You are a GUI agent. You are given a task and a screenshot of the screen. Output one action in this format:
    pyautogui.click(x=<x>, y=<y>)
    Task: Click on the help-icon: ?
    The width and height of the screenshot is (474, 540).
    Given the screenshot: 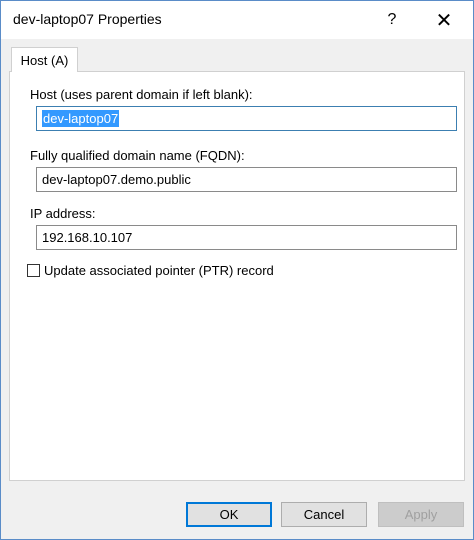 What is the action you would take?
    pyautogui.click(x=392, y=20)
    